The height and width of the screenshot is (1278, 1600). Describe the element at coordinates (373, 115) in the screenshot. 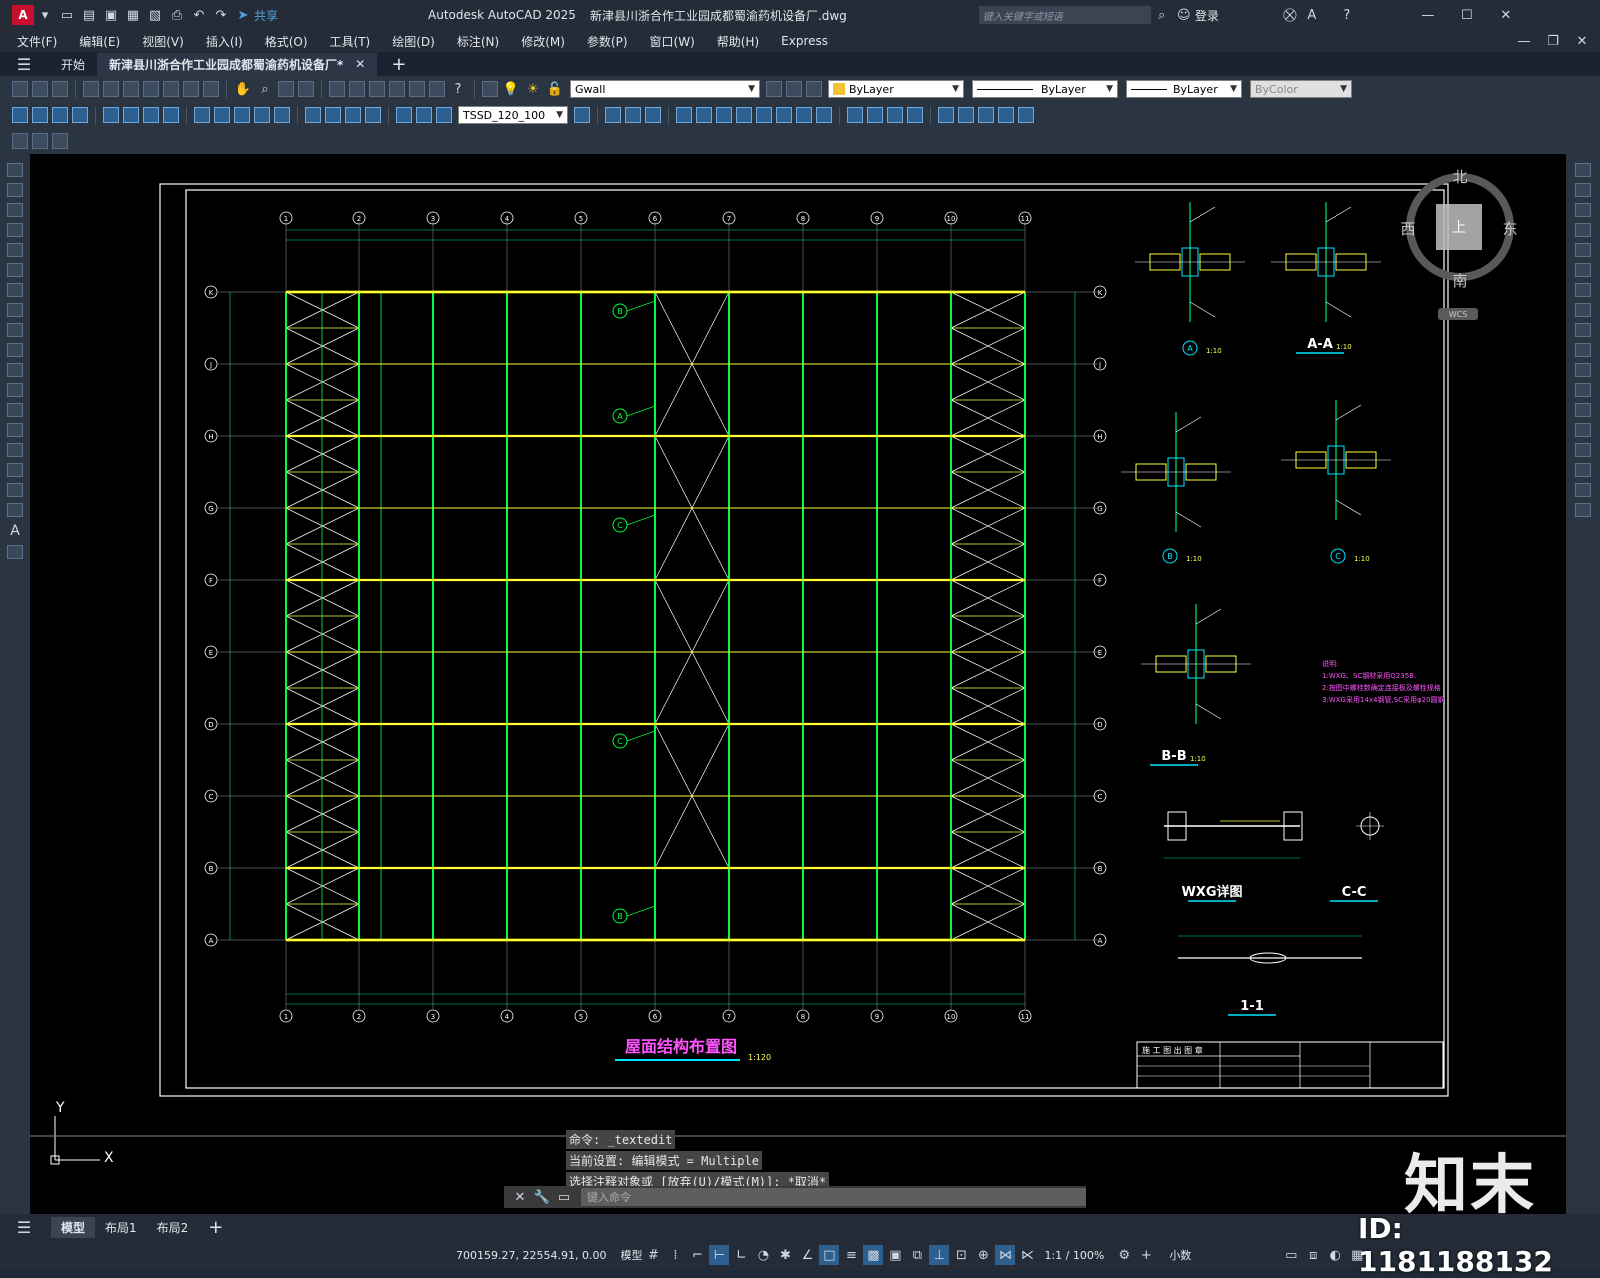

I see `jogged-linear-icon` at that location.